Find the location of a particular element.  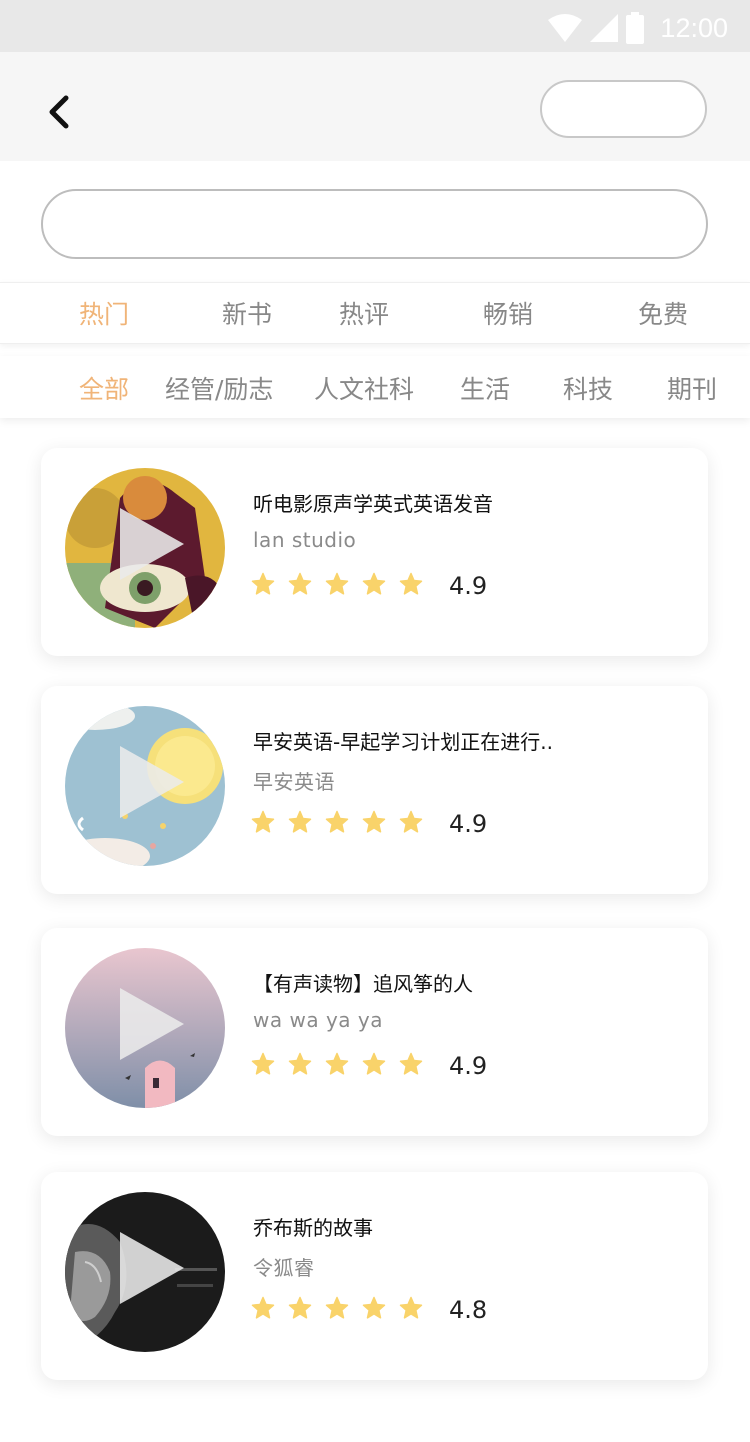

item-author: 令狐睿 is located at coordinates (284, 1268).